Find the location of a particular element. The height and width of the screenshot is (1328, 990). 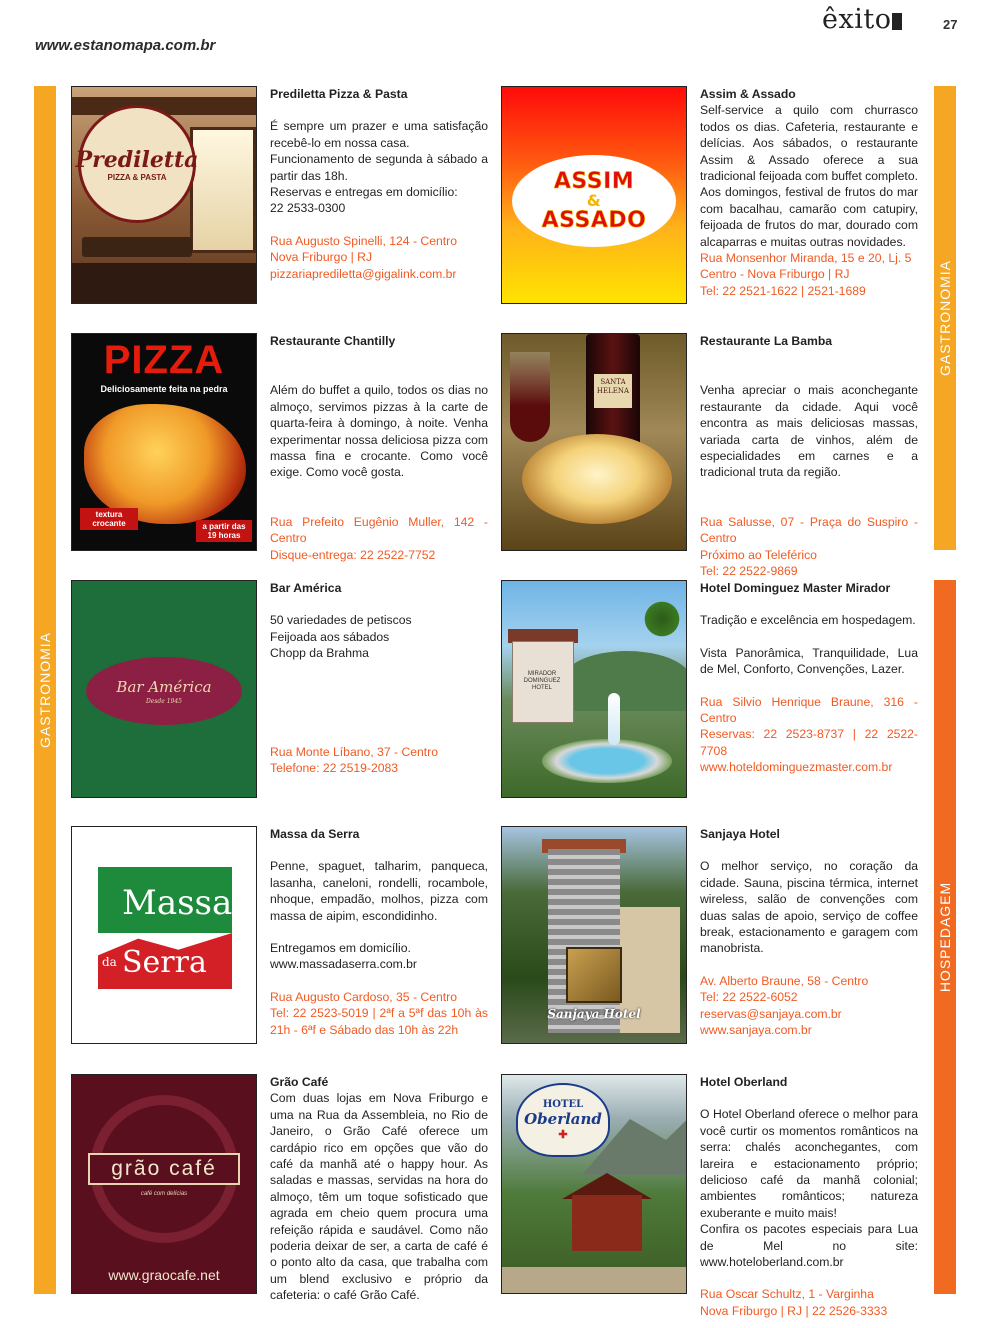

assim-logo-amp: & is located at coordinates (594, 200).